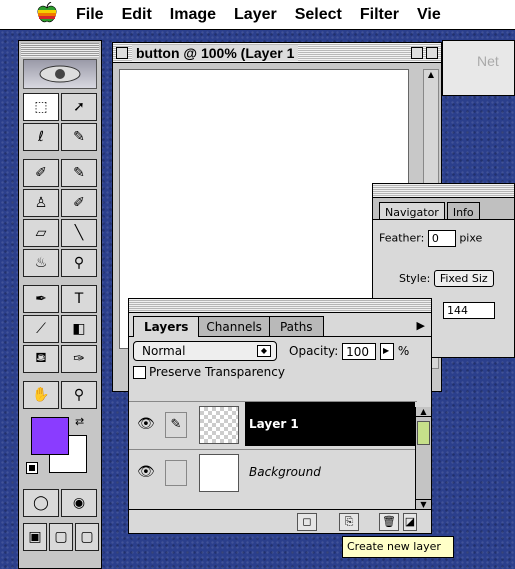 This screenshot has height=569, width=515. Describe the element at coordinates (217, 372) in the screenshot. I see `preserve-transparency-label: Preserve Transparency` at that location.